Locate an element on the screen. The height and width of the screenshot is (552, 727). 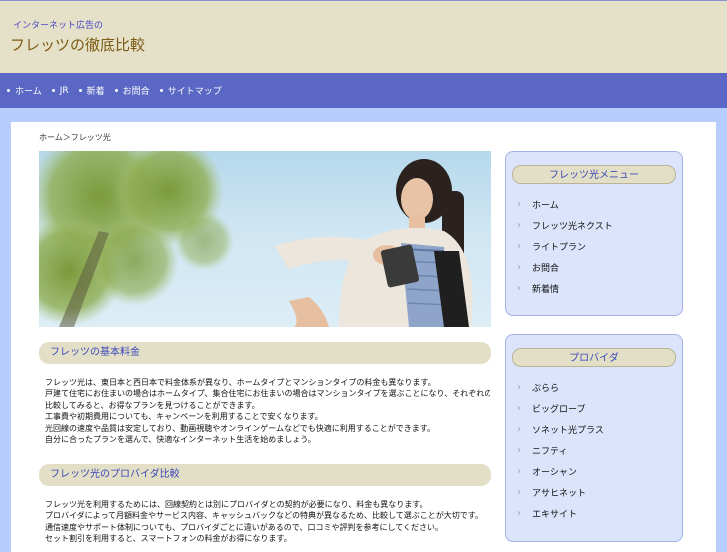
sidebar-menu-list: › ホーム › フレッツ光ネクスト › ライトプラン › お問合 › 新着情 is located at coordinates (594, 246).